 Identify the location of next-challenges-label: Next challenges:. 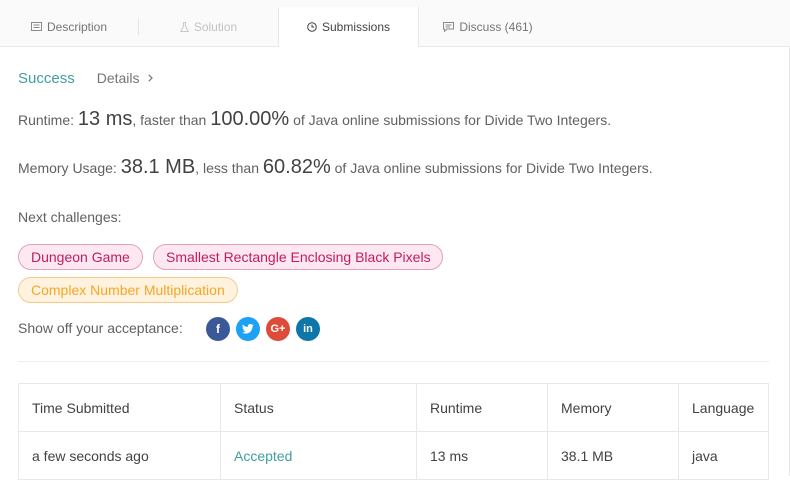
(70, 217).